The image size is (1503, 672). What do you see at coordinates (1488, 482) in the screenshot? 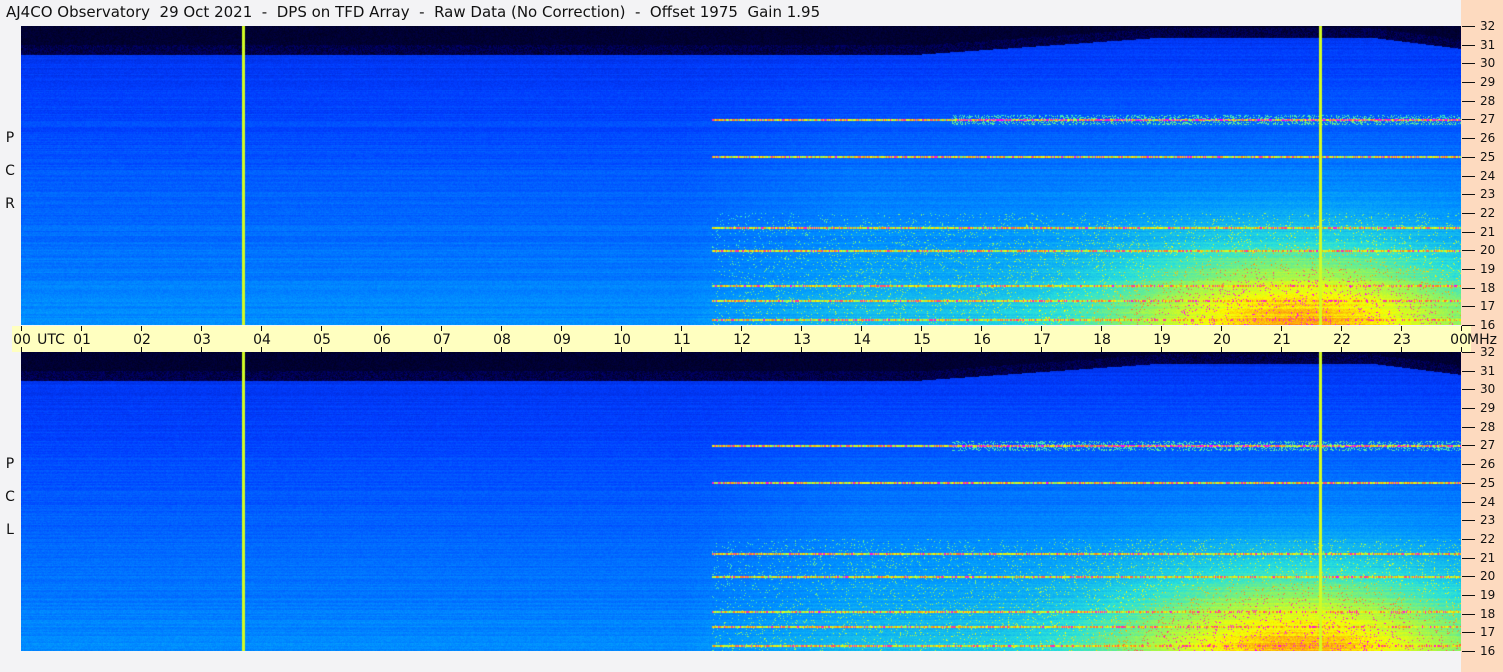
I see `y-tick-label: 25` at bounding box center [1488, 482].